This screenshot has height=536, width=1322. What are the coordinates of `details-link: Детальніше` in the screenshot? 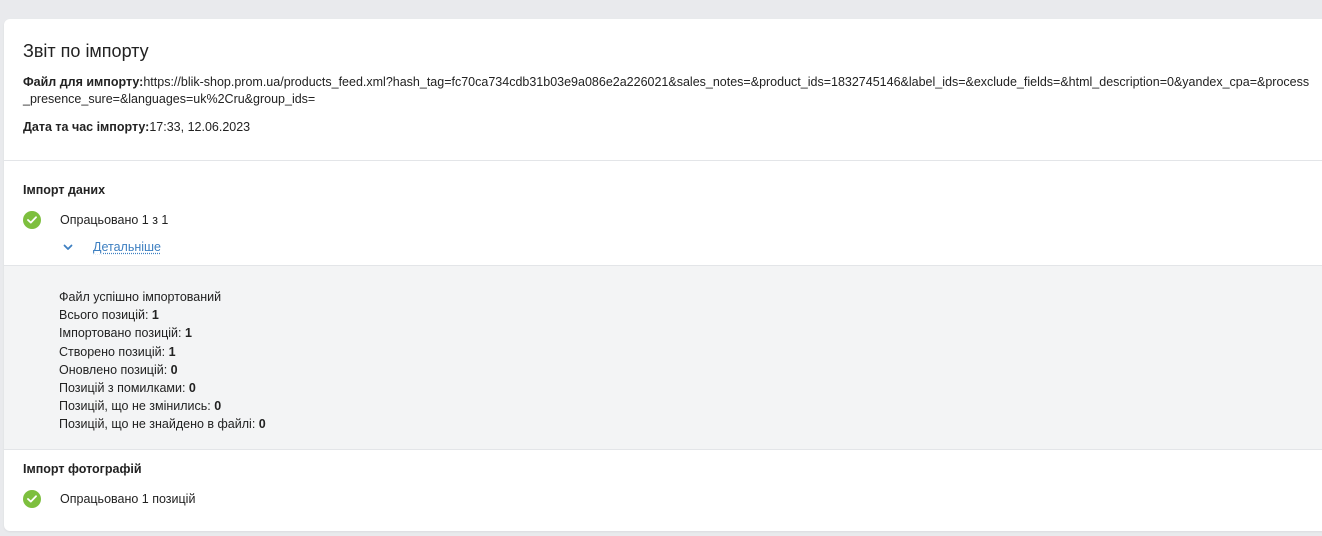 It's located at (127, 247).